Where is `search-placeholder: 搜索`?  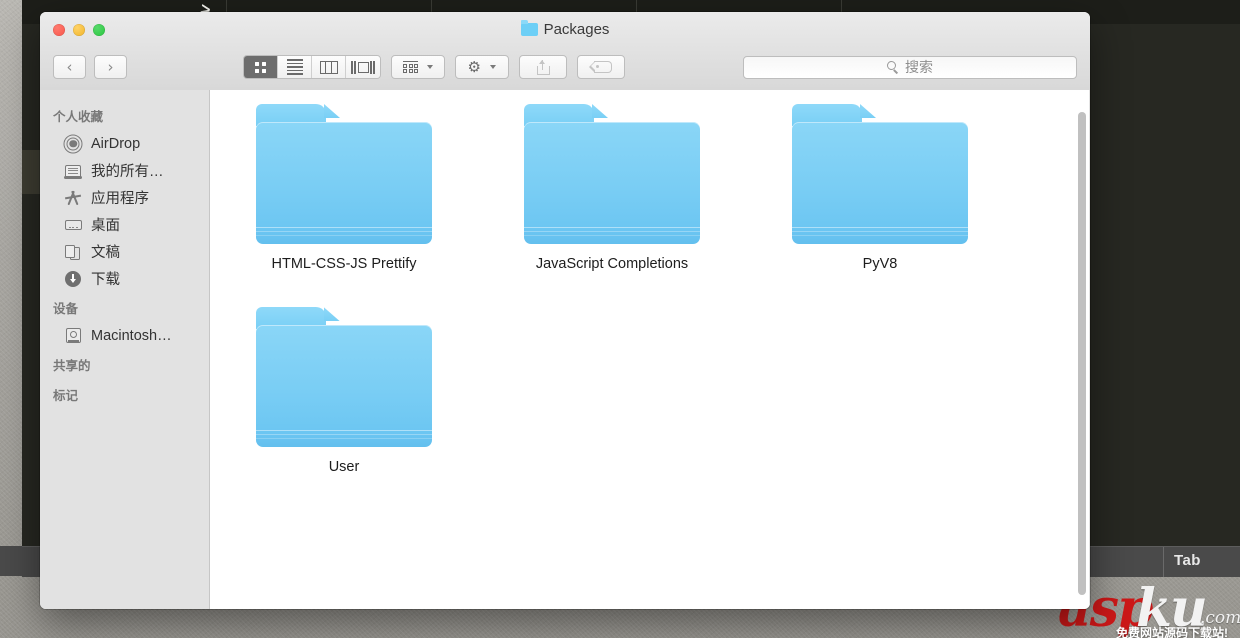
search-placeholder: 搜索 is located at coordinates (919, 67).